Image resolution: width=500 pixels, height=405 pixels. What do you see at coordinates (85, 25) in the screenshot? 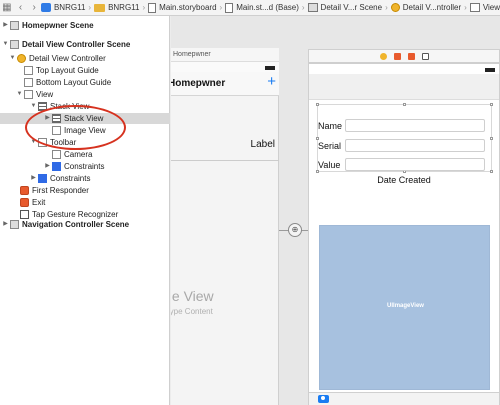
I see `outline-item-homepwner-scene: ▶ Homepwner Scene` at bounding box center [85, 25].